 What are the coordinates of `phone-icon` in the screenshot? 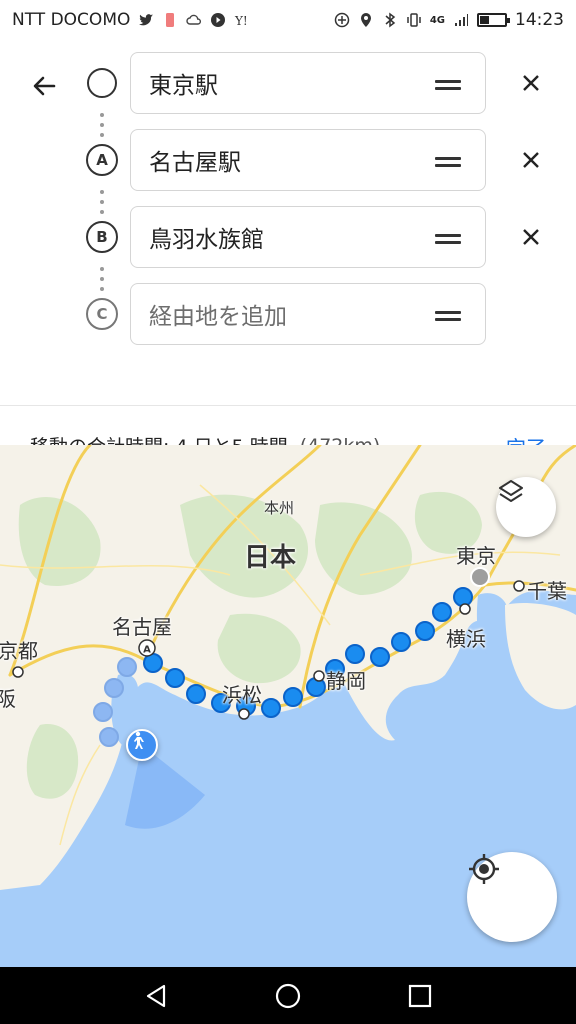 It's located at (170, 20).